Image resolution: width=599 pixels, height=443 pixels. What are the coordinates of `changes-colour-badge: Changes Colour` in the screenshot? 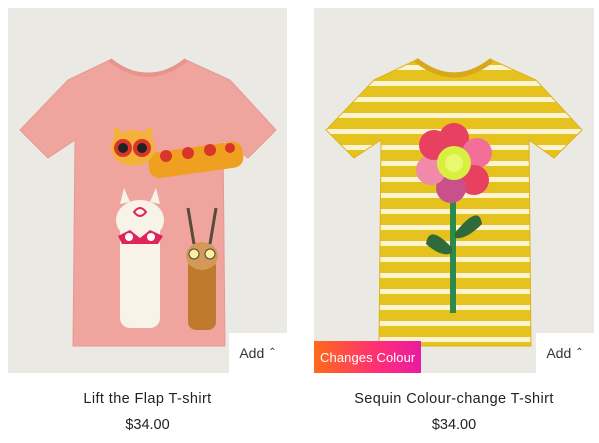 It's located at (368, 357).